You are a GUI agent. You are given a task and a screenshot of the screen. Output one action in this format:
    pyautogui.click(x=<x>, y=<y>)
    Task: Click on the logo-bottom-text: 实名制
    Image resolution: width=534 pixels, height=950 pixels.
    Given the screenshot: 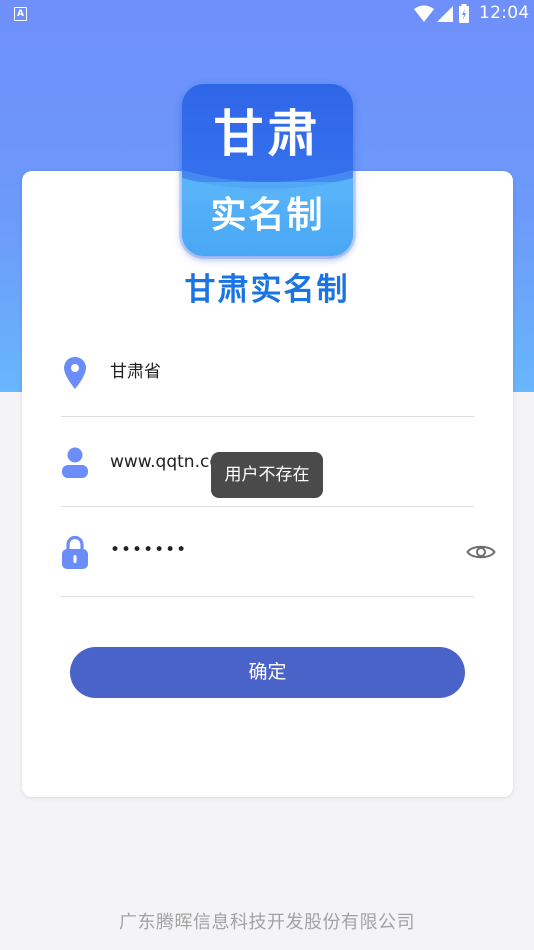 What is the action you would take?
    pyautogui.click(x=267, y=215)
    